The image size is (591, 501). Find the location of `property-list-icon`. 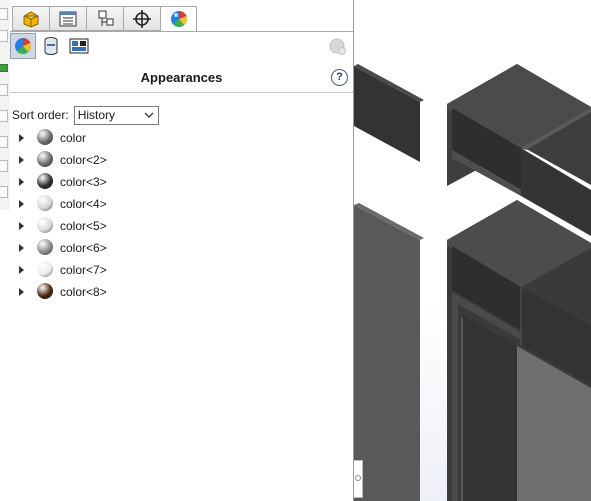

property-list-icon is located at coordinates (68, 18).